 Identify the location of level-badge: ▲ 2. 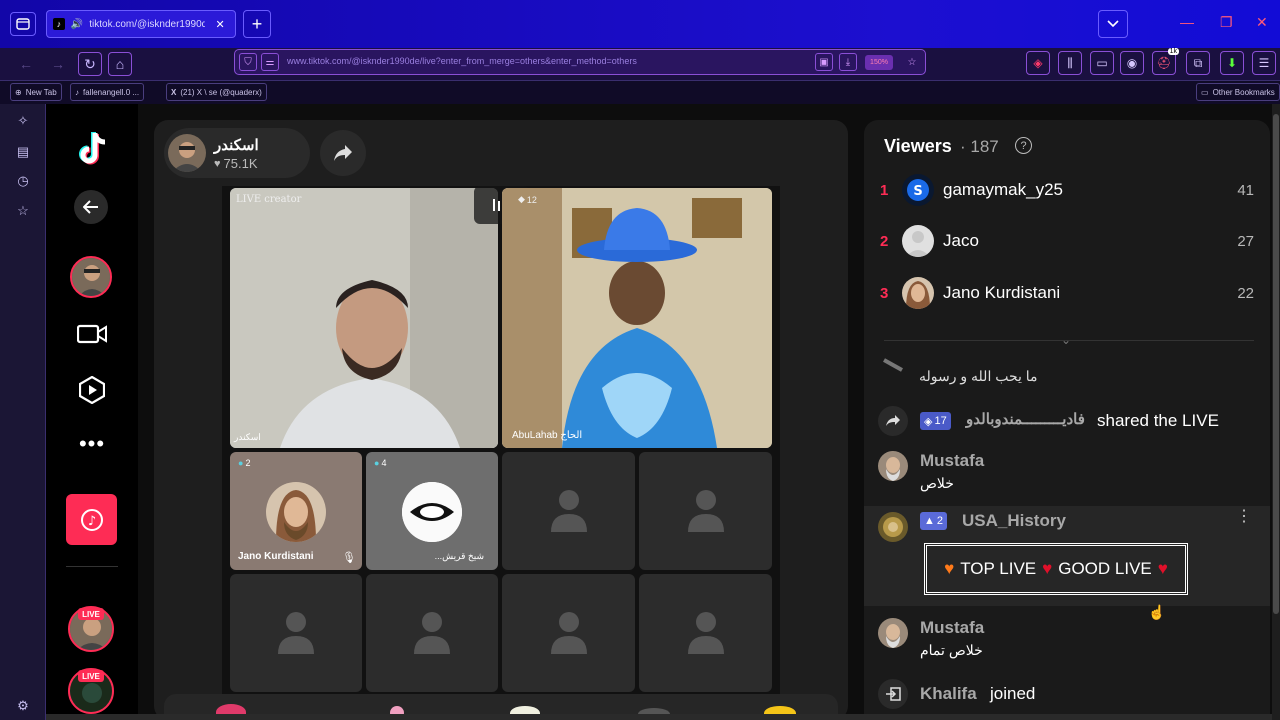
(934, 521).